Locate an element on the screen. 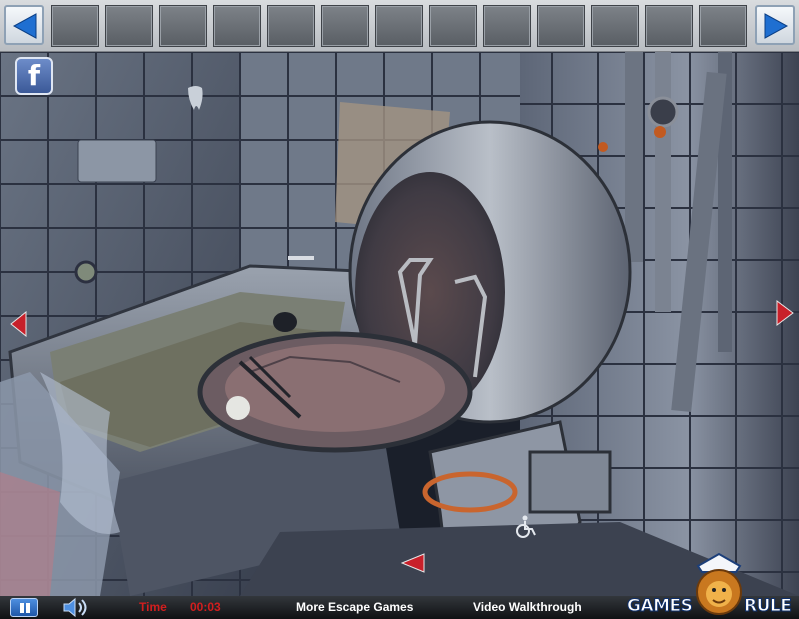  facebook-icon: f is located at coordinates (34, 75).